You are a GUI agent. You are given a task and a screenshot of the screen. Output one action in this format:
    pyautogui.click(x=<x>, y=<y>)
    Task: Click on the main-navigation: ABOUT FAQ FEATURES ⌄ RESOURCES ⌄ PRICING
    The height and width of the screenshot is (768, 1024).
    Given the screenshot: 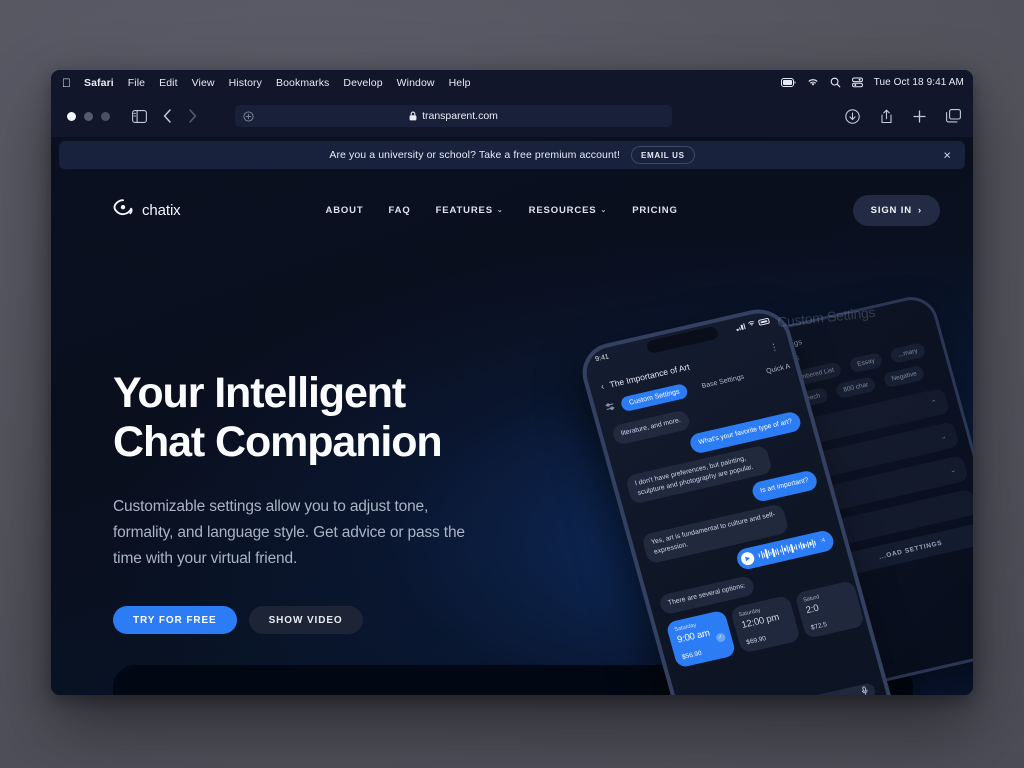 What is the action you would take?
    pyautogui.click(x=517, y=210)
    